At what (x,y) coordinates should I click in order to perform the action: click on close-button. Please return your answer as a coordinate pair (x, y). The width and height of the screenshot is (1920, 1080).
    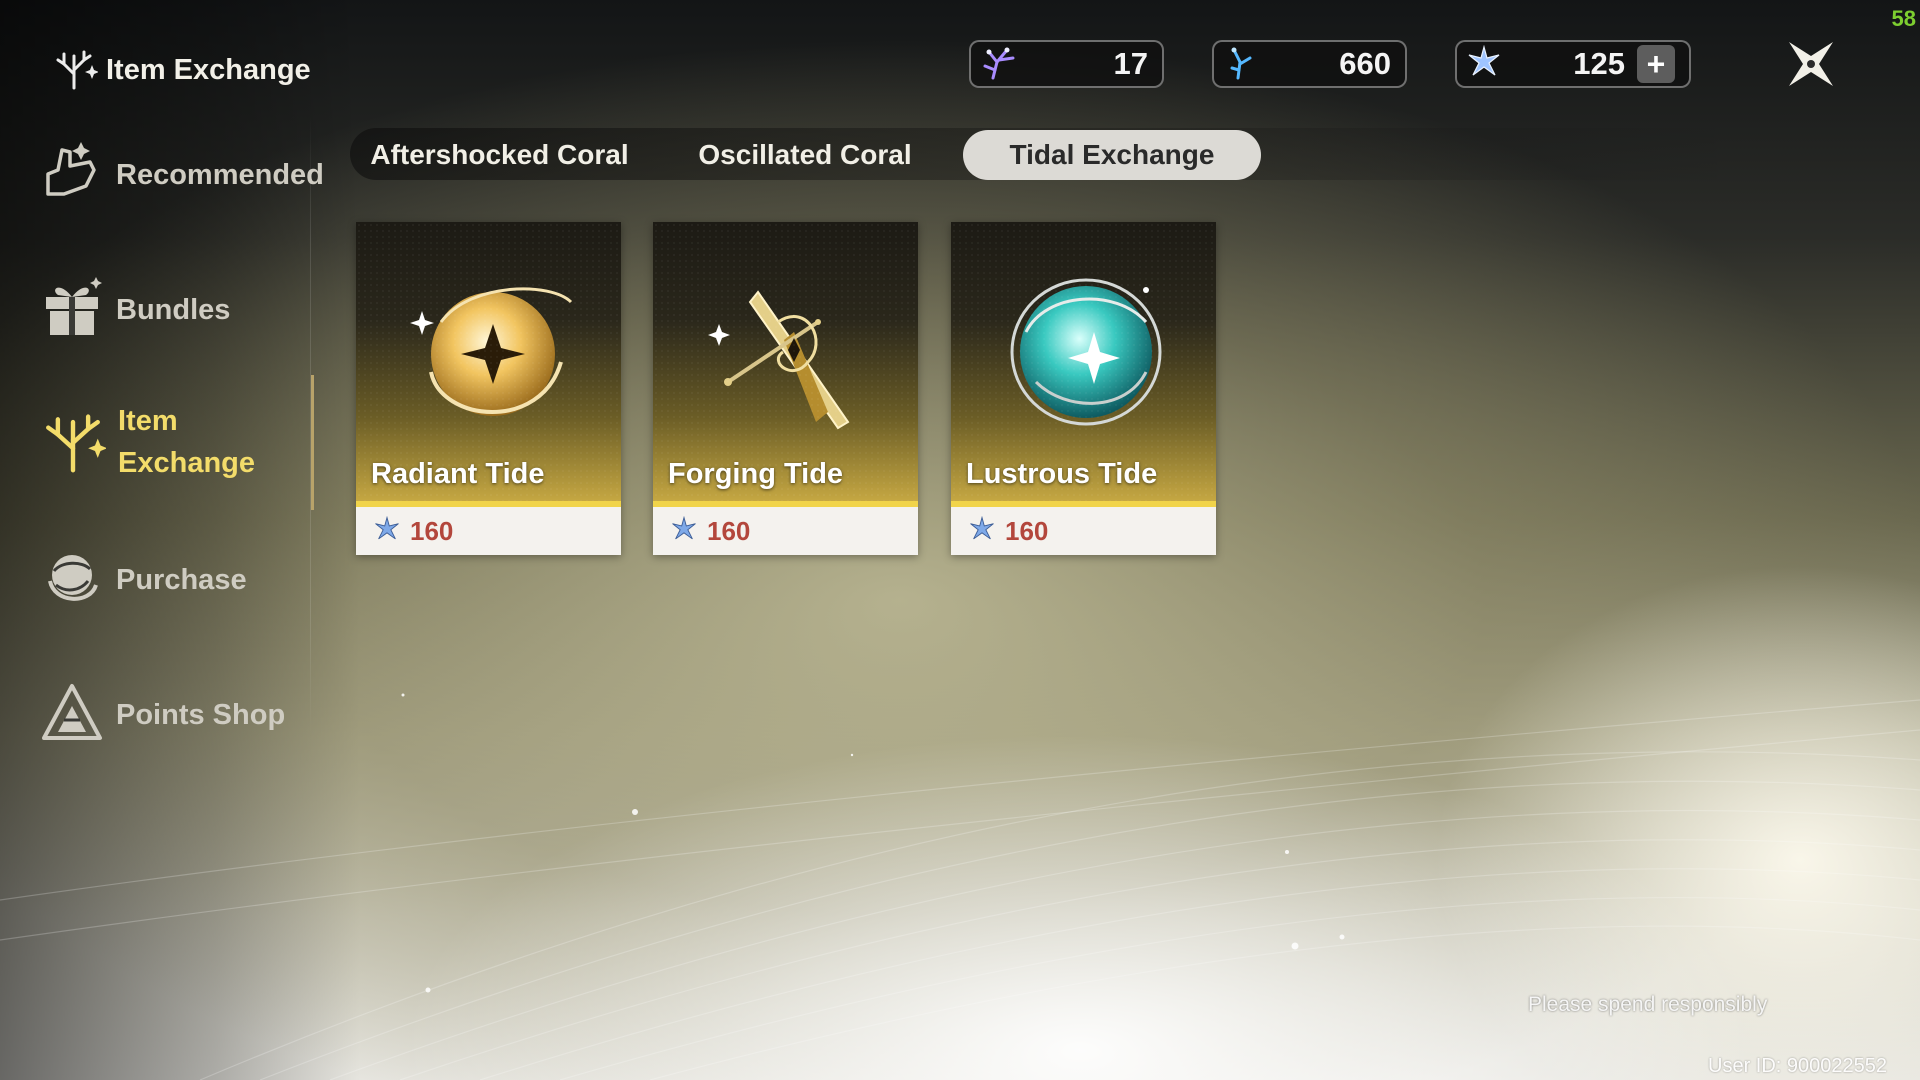
    Looking at the image, I should click on (1811, 64).